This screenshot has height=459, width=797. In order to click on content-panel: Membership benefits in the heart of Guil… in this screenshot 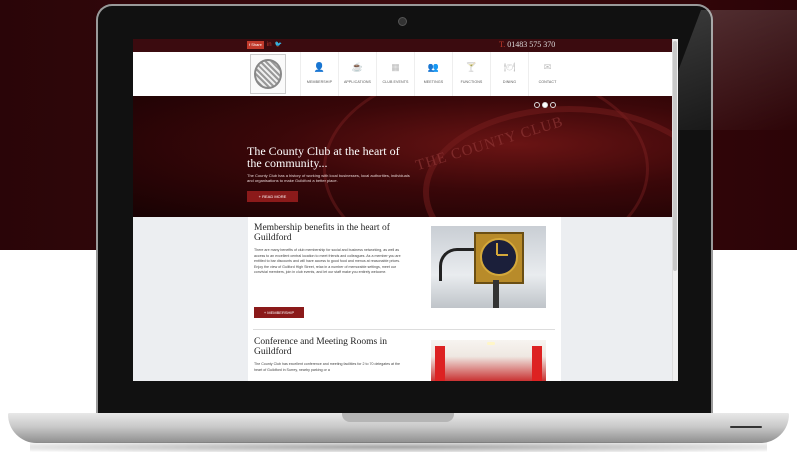, I will do `click(404, 299)`.